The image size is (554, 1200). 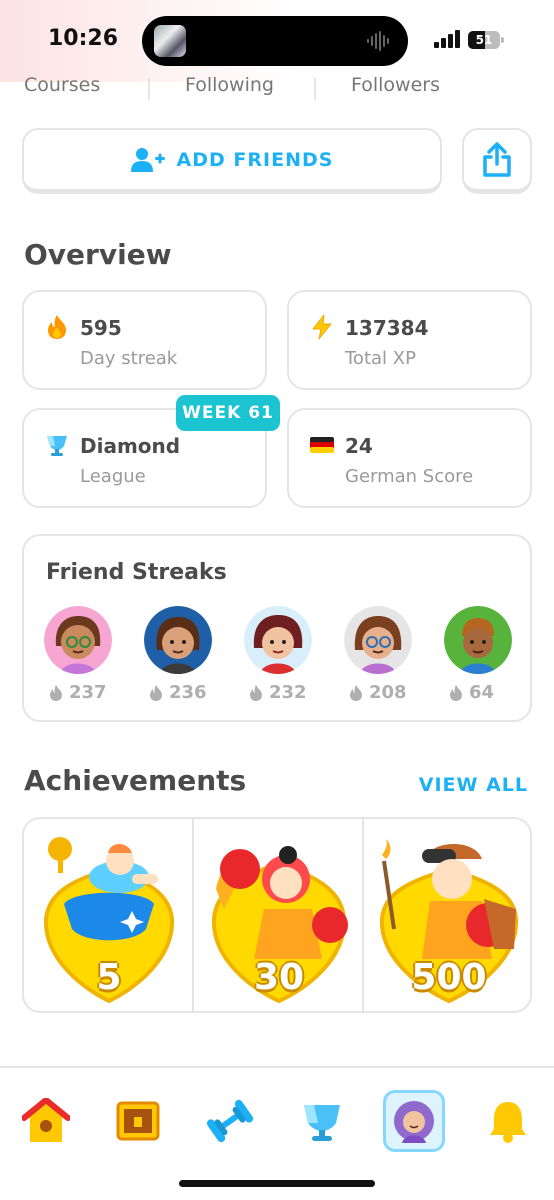 I want to click on friend-streak-item: 232, so click(x=279, y=658).